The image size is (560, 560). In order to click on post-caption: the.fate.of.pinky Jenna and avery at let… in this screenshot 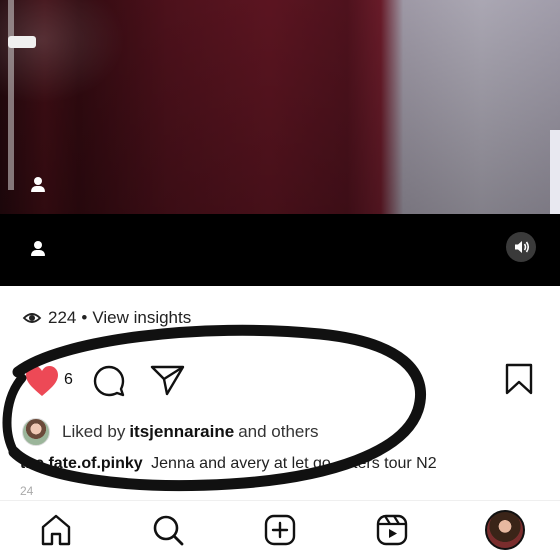, I will do `click(228, 464)`.